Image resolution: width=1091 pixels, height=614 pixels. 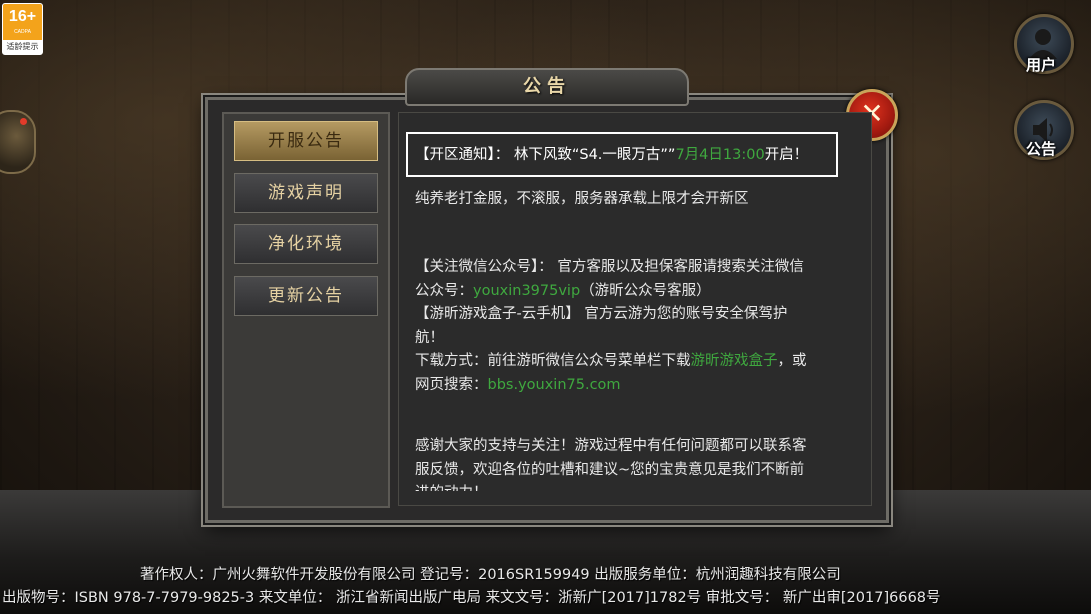 What do you see at coordinates (601, 314) in the screenshot?
I see `cloud-line1: 【游昕游戏盒子-云手机】 官方云游为您的账号安全保驾护` at bounding box center [601, 314].